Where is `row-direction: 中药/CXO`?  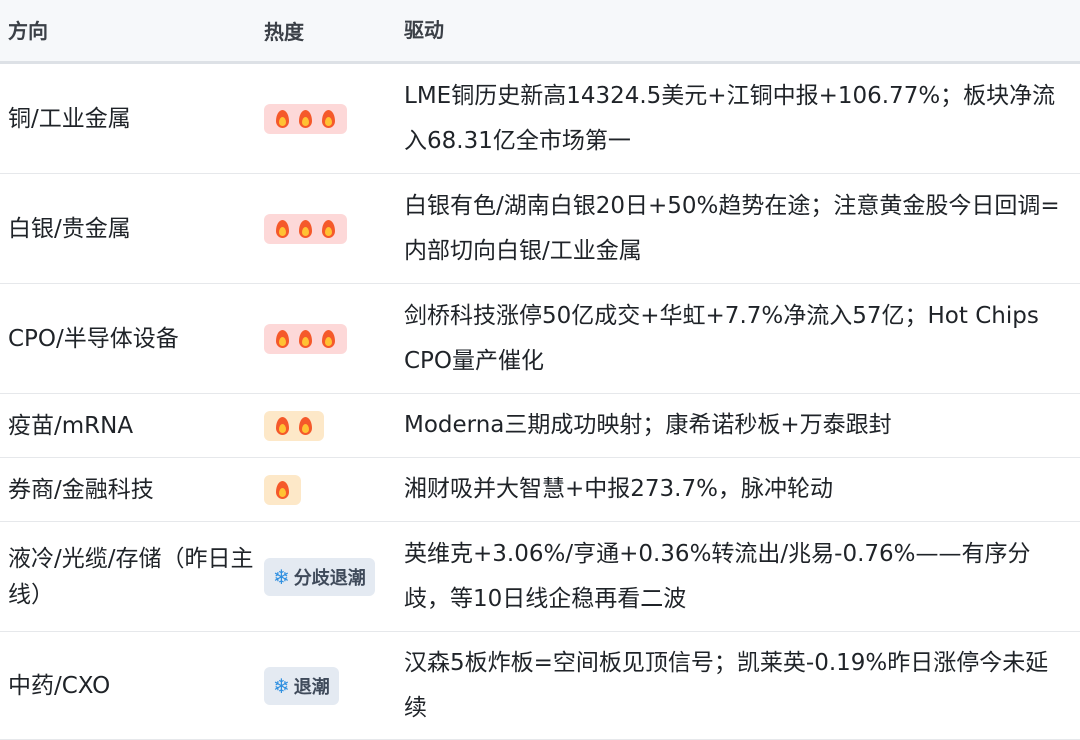 row-direction: 中药/CXO is located at coordinates (59, 685).